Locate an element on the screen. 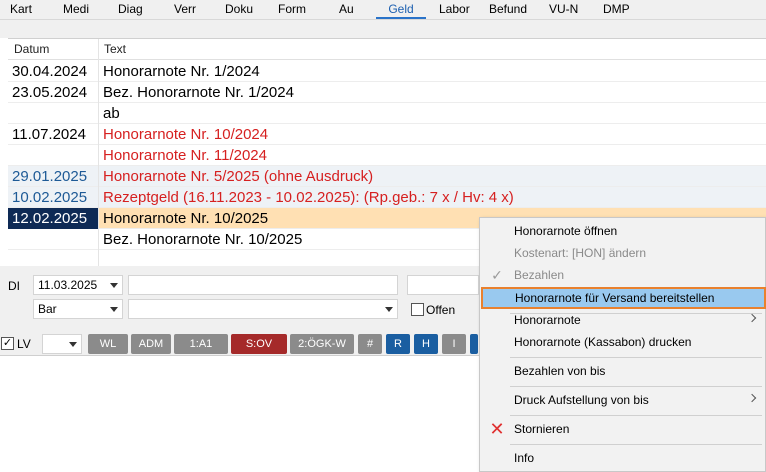  payment-dropdown: Bar is located at coordinates (78, 309).